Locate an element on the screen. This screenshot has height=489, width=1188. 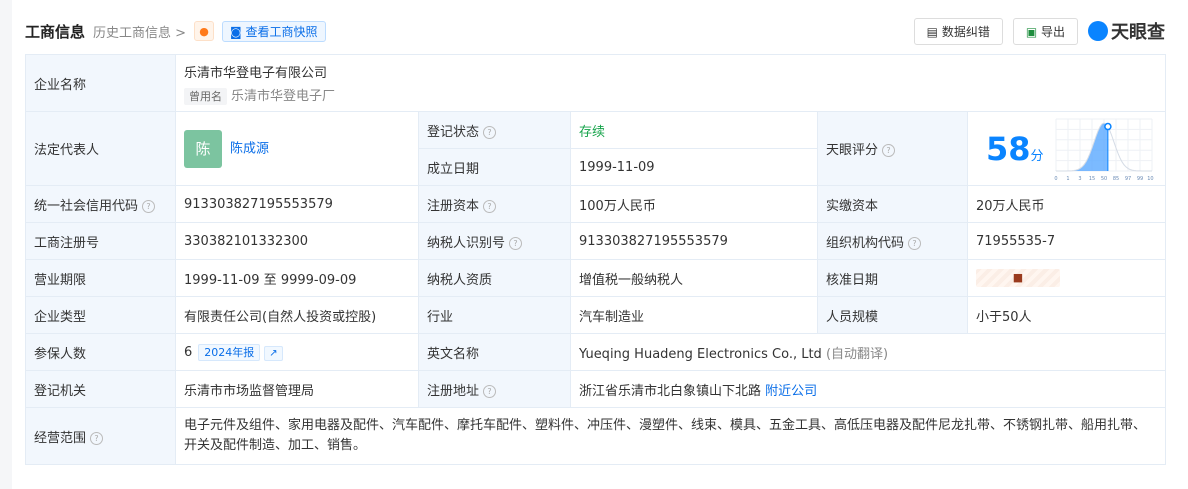
company-name-cell: 乐清市华登电子有限公司 曾用名 乐清市华登电子厂 is located at coordinates (670, 83).